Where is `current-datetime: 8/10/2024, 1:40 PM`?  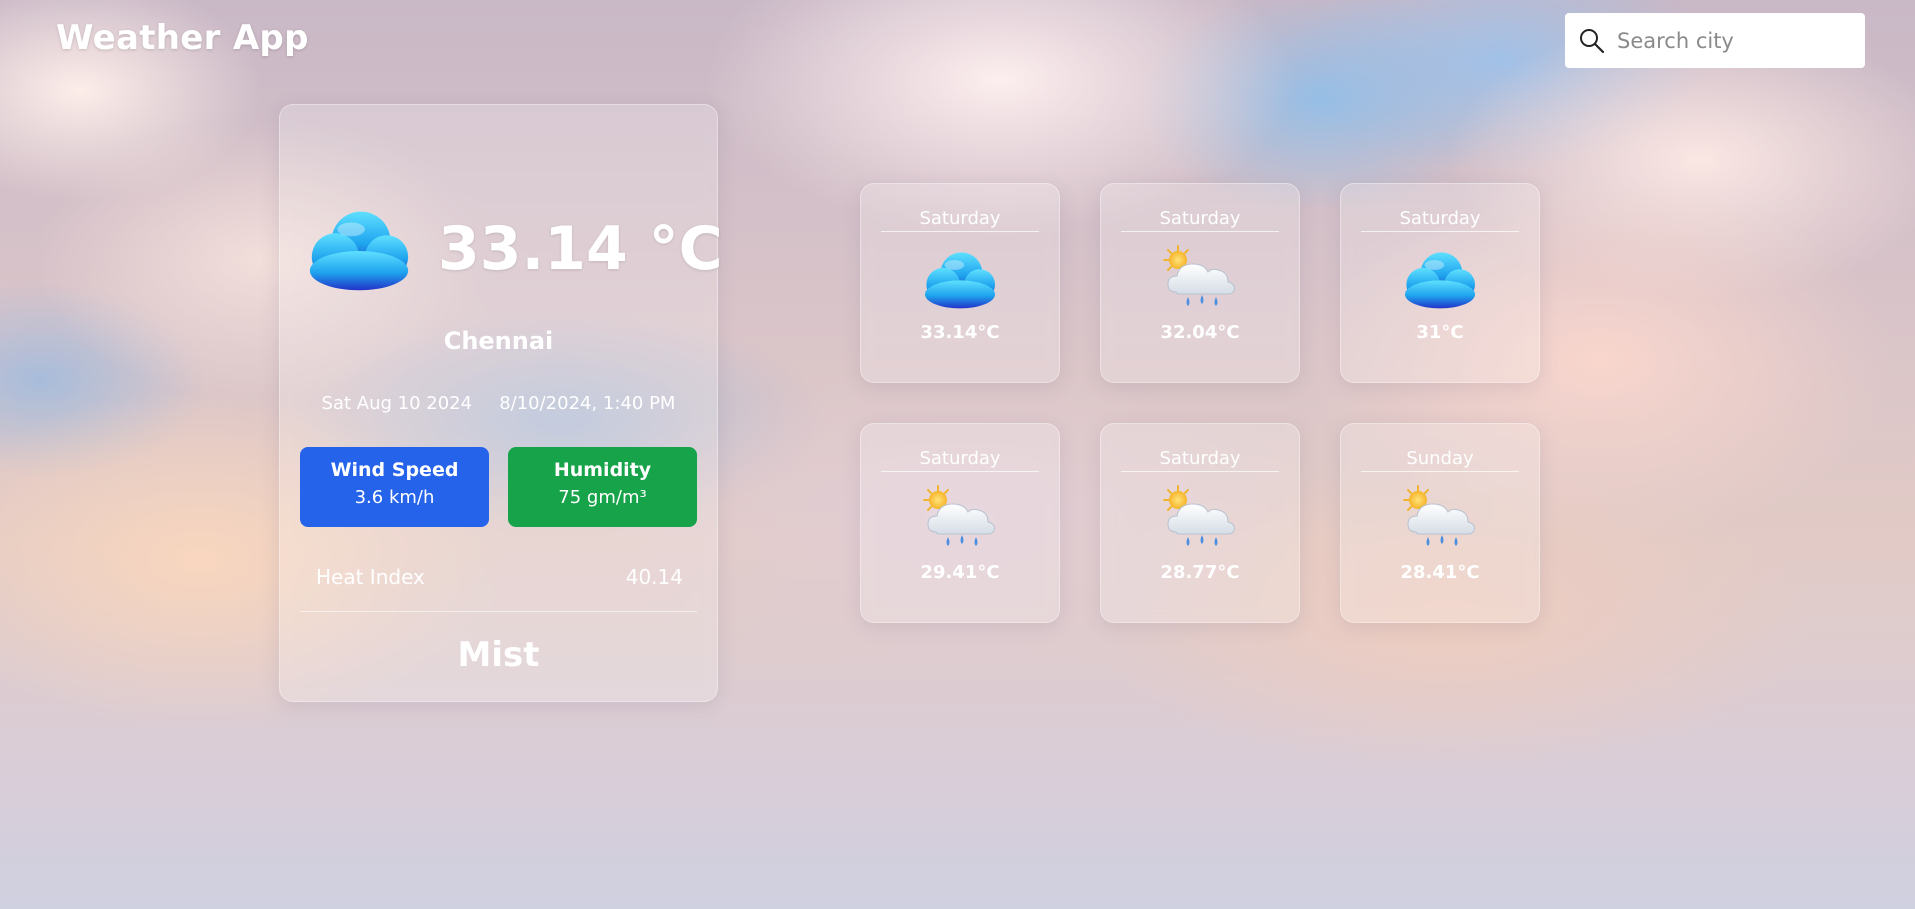 current-datetime: 8/10/2024, 1:40 PM is located at coordinates (587, 403).